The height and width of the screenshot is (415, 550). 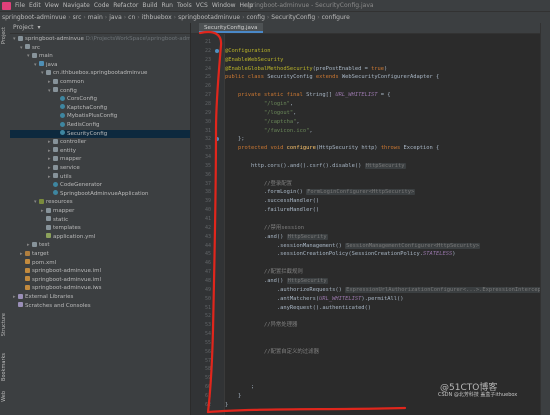 What do you see at coordinates (101, 5) in the screenshot?
I see `menu-item-code: Code` at bounding box center [101, 5].